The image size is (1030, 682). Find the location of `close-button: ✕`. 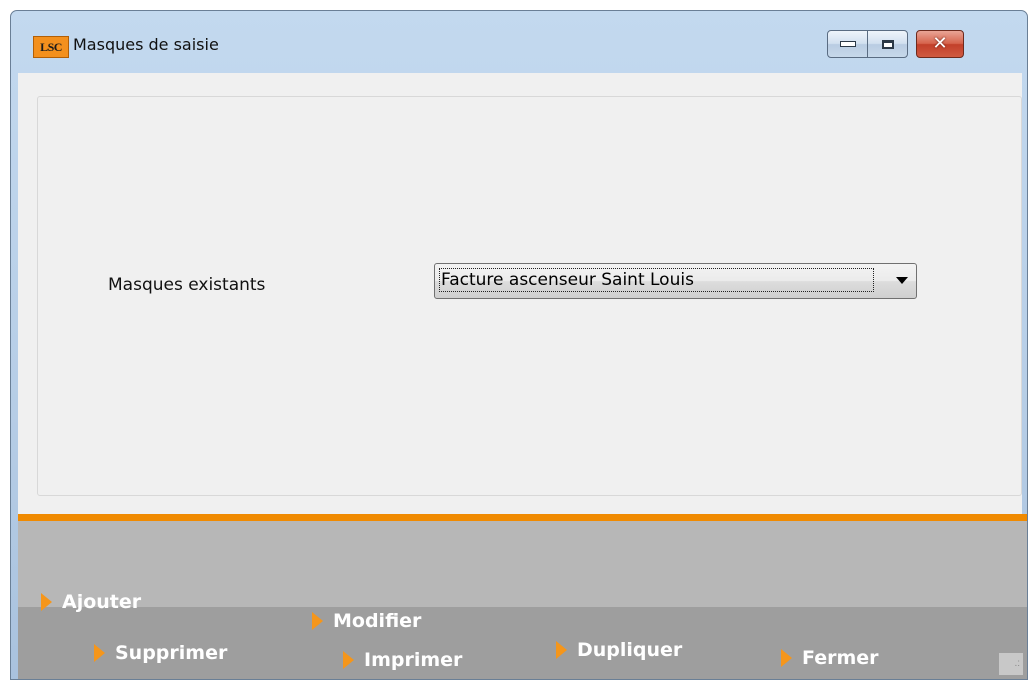

close-button: ✕ is located at coordinates (940, 44).